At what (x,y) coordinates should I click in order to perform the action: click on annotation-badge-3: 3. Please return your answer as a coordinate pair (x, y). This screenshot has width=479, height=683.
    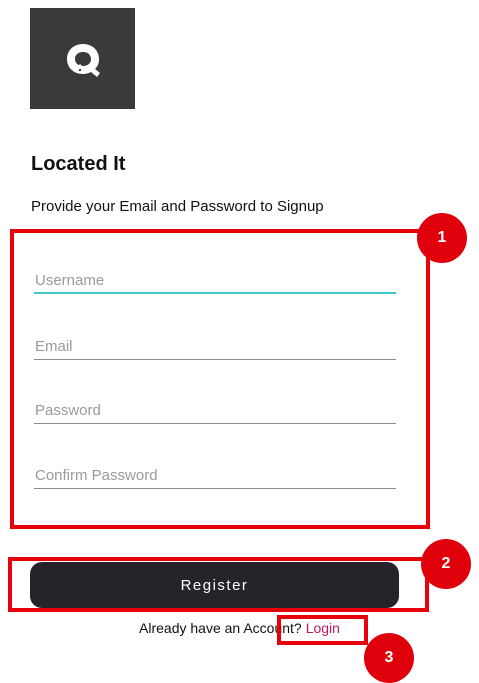
    Looking at the image, I should click on (389, 658).